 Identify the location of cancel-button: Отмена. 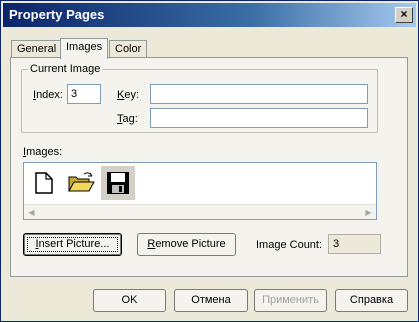
(211, 300).